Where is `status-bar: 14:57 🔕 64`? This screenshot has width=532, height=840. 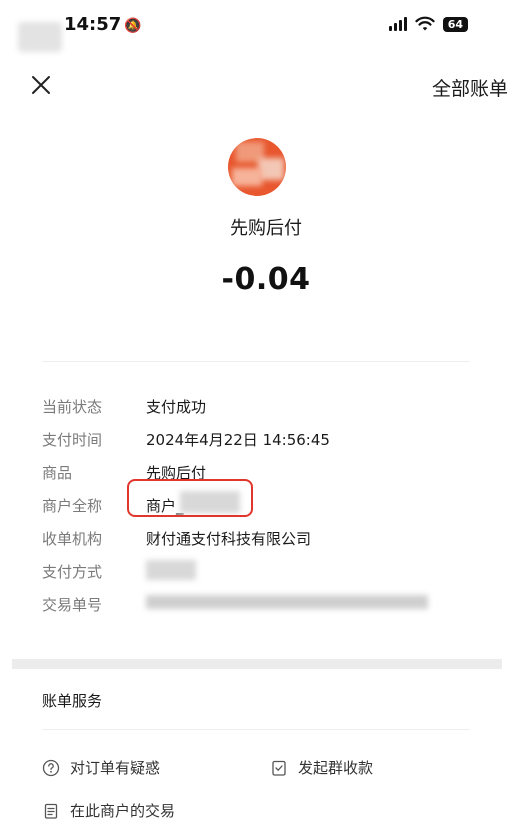
status-bar: 14:57 🔕 64 is located at coordinates (266, 26).